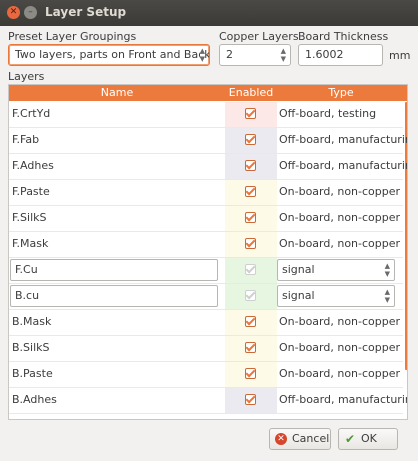 The width and height of the screenshot is (418, 461). Describe the element at coordinates (30, 243) in the screenshot. I see `layer-name: F.Mask` at that location.